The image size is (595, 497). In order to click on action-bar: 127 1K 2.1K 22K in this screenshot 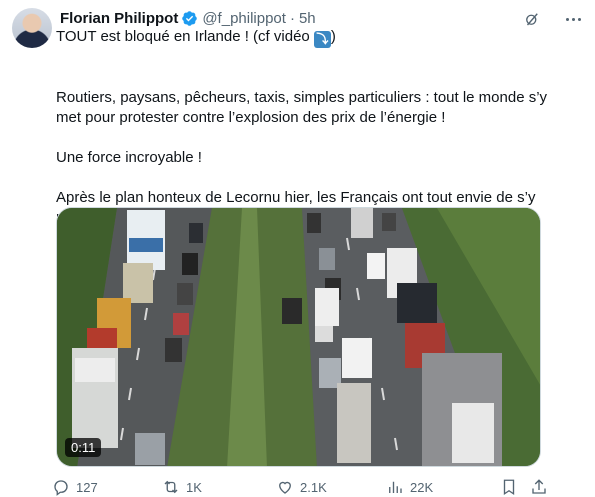, I will do `click(299, 487)`.